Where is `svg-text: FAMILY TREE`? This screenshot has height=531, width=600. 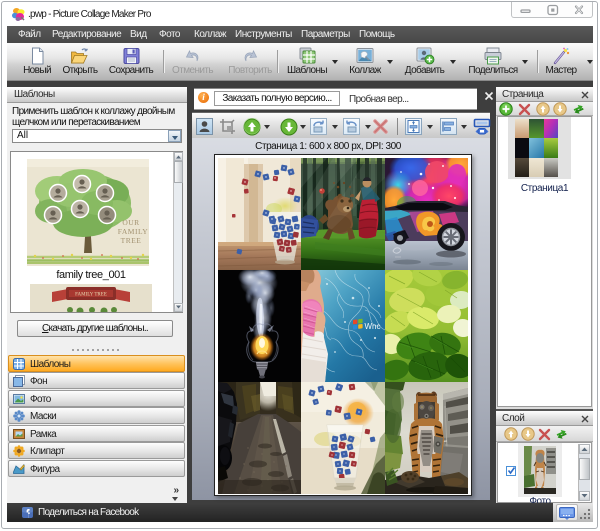 svg-text: FAMILY TREE is located at coordinates (91, 295).